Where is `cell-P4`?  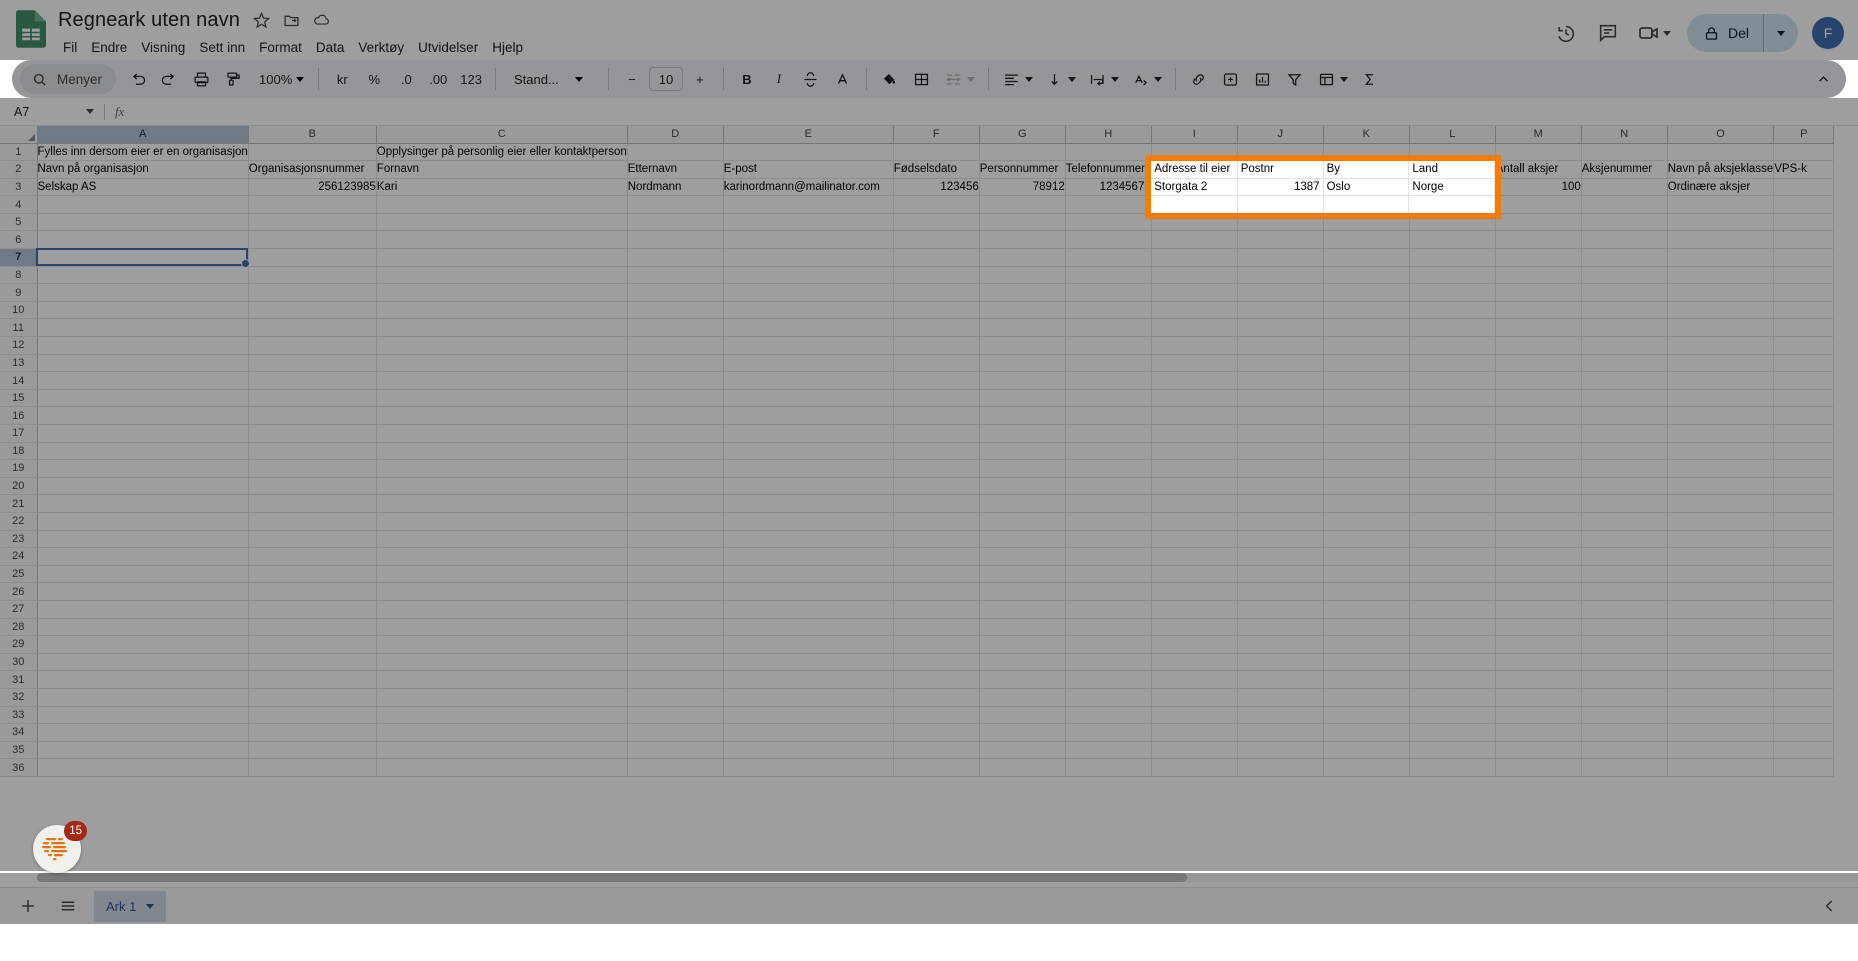
cell-P4 is located at coordinates (1804, 204).